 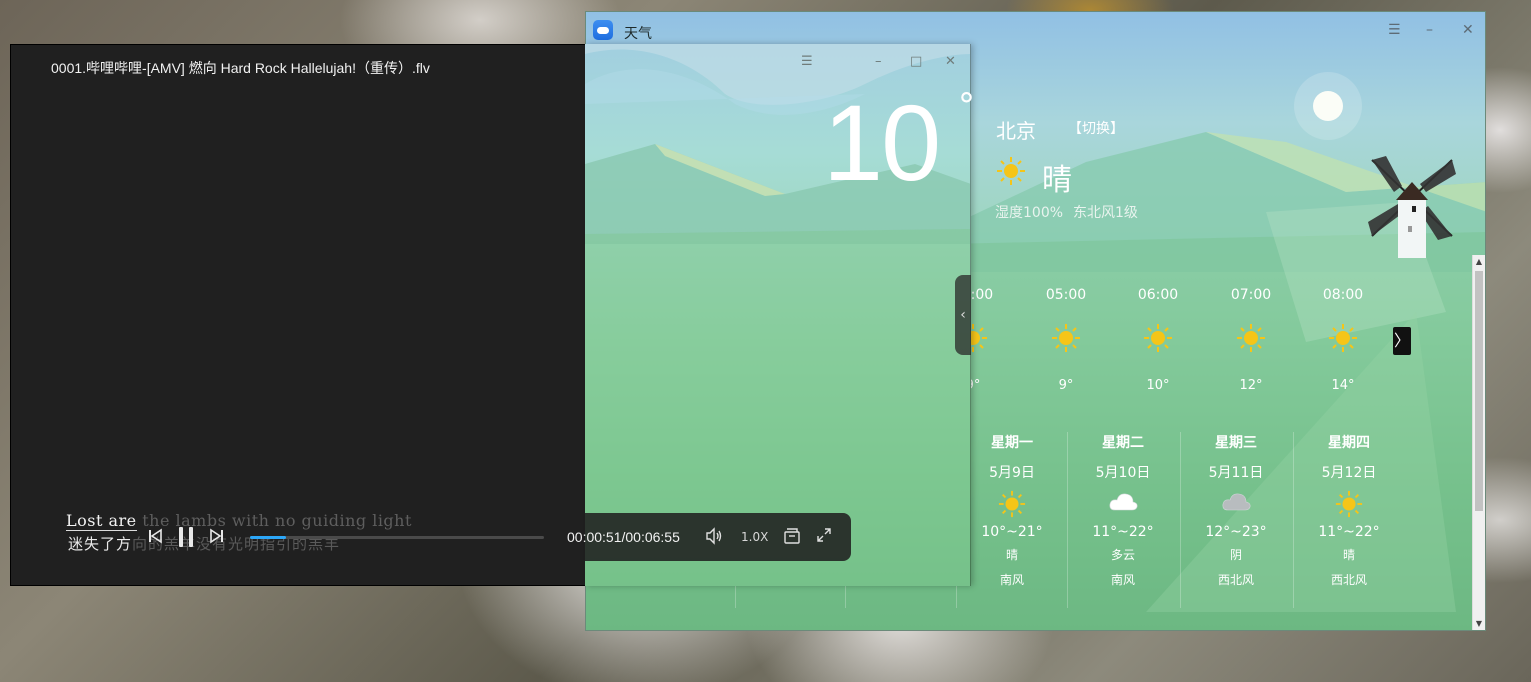 I want to click on mini-close-button: ✕, so click(x=950, y=61).